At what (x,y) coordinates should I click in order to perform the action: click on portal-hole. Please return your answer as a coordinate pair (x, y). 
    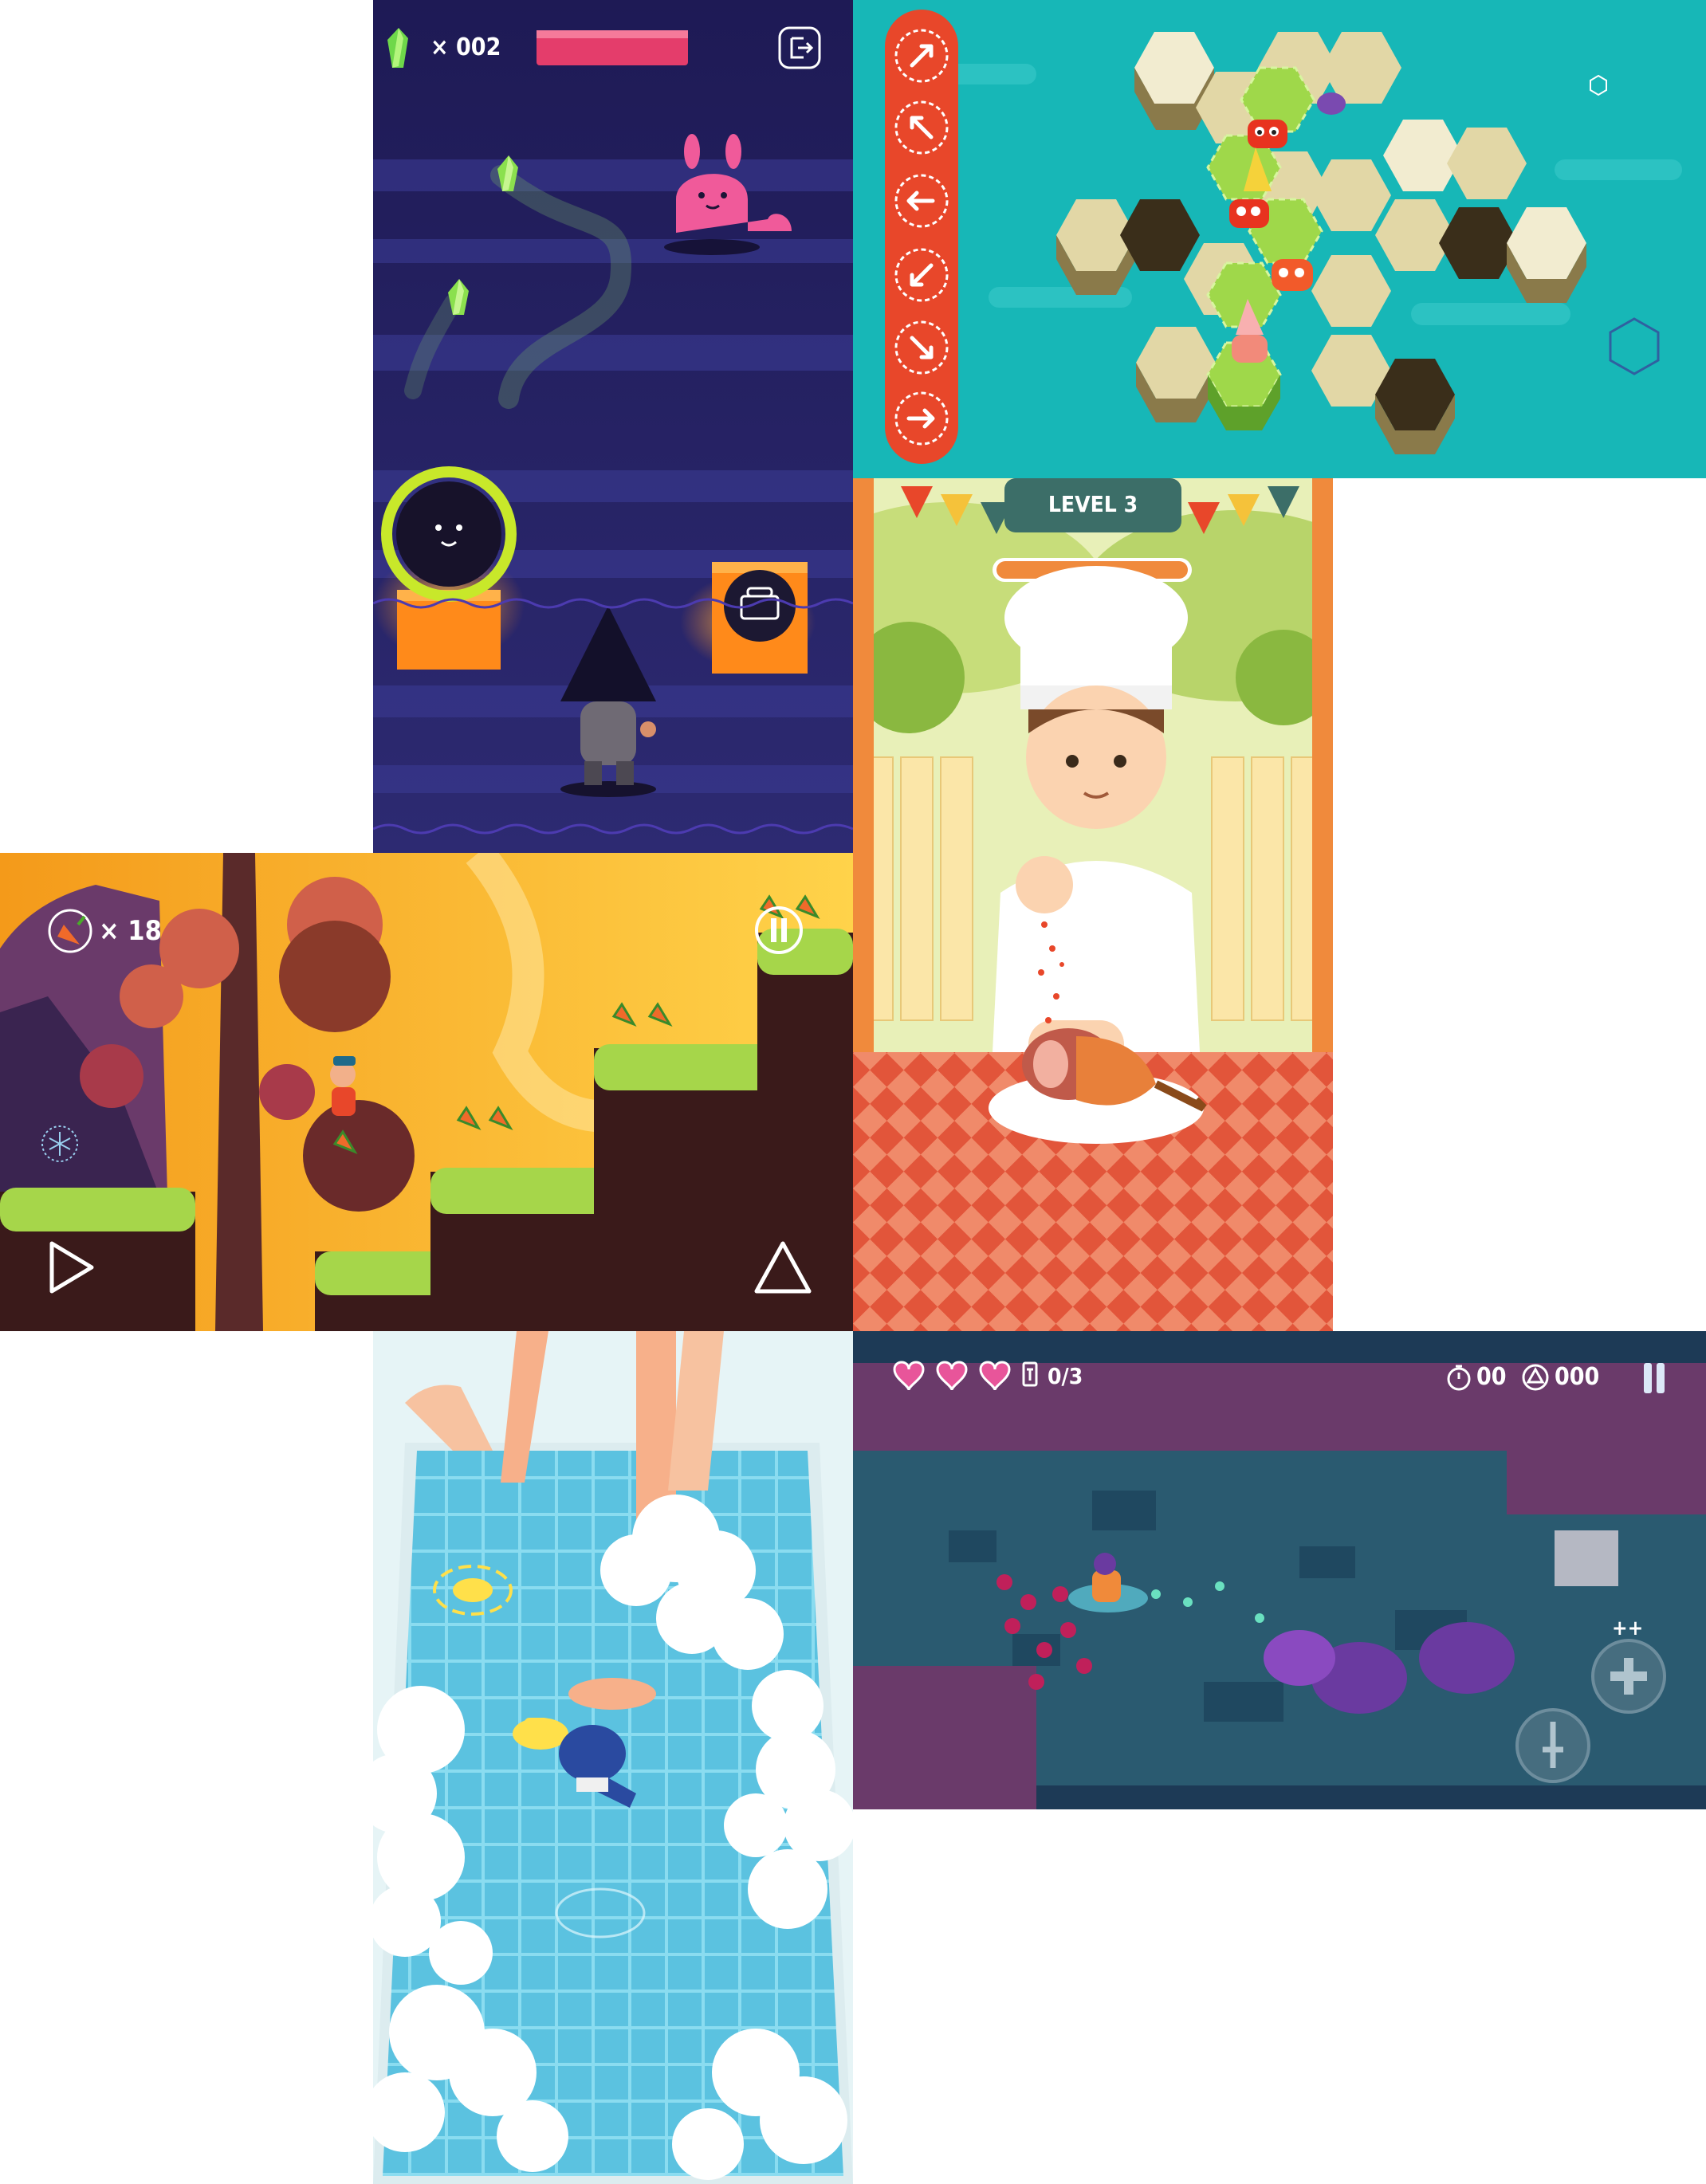
    Looking at the image, I should click on (449, 534).